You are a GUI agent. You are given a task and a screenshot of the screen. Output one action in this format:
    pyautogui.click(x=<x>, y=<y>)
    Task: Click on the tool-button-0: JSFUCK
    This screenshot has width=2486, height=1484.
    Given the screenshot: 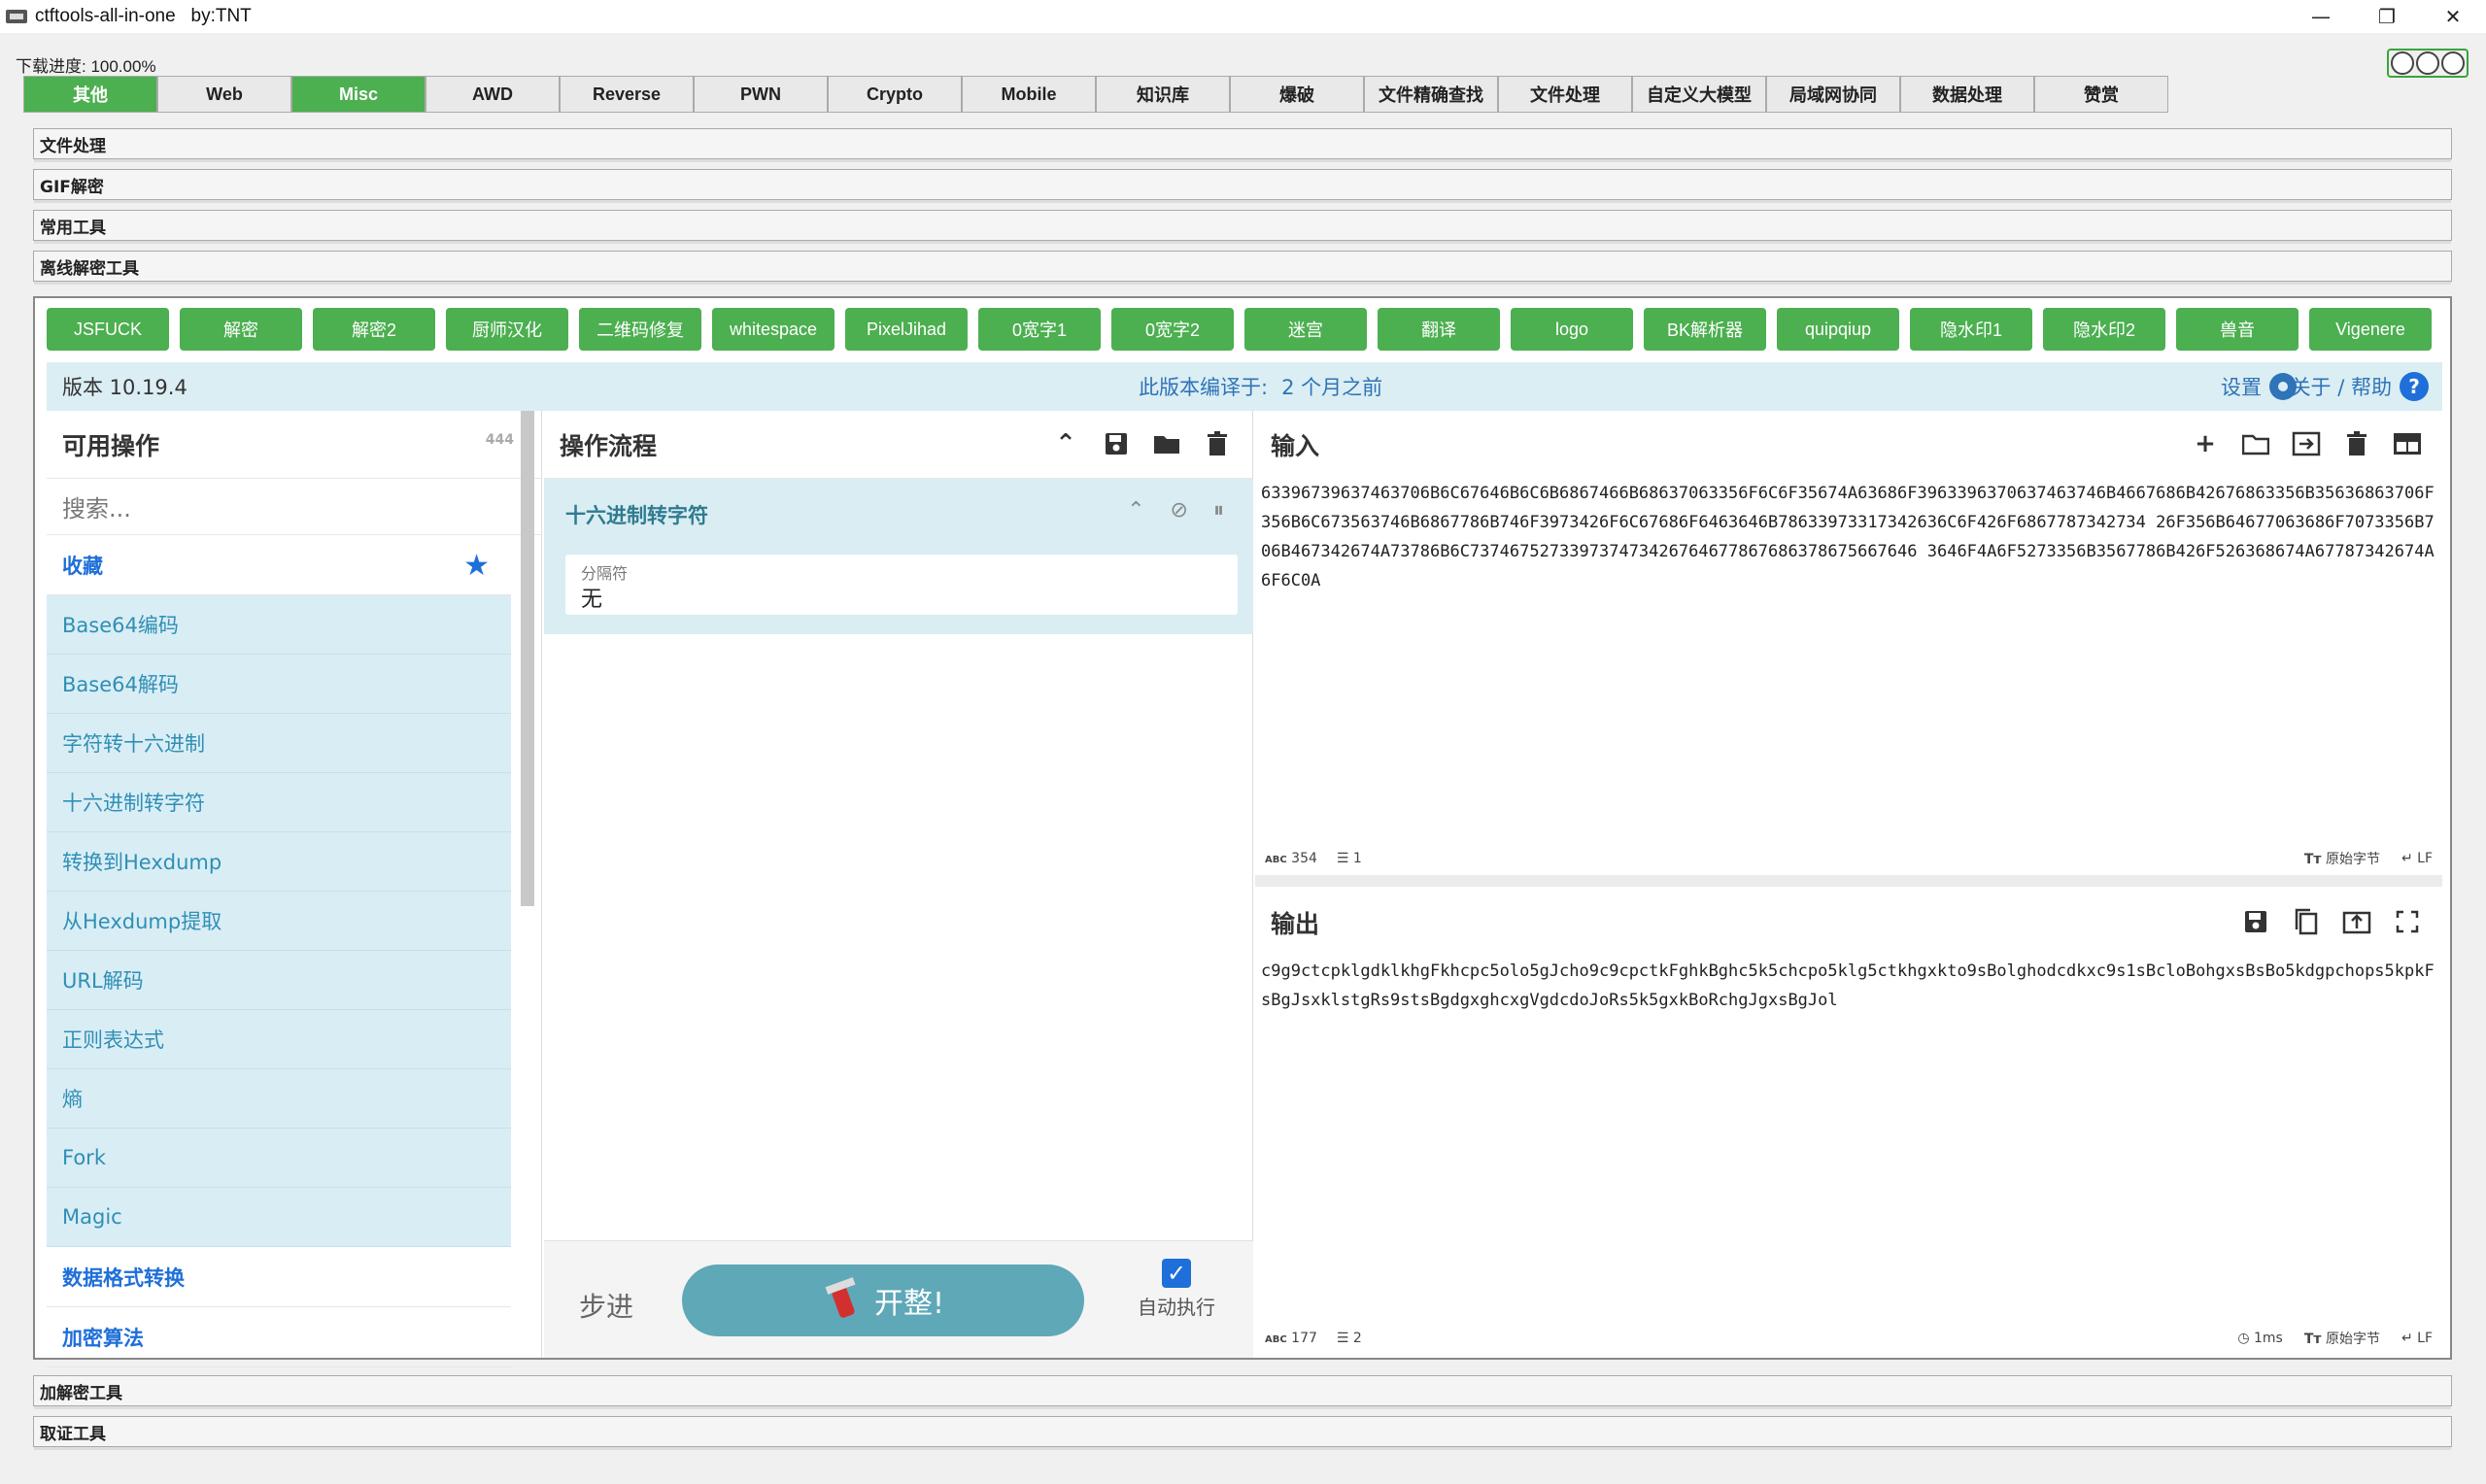 What is the action you would take?
    pyautogui.click(x=108, y=329)
    